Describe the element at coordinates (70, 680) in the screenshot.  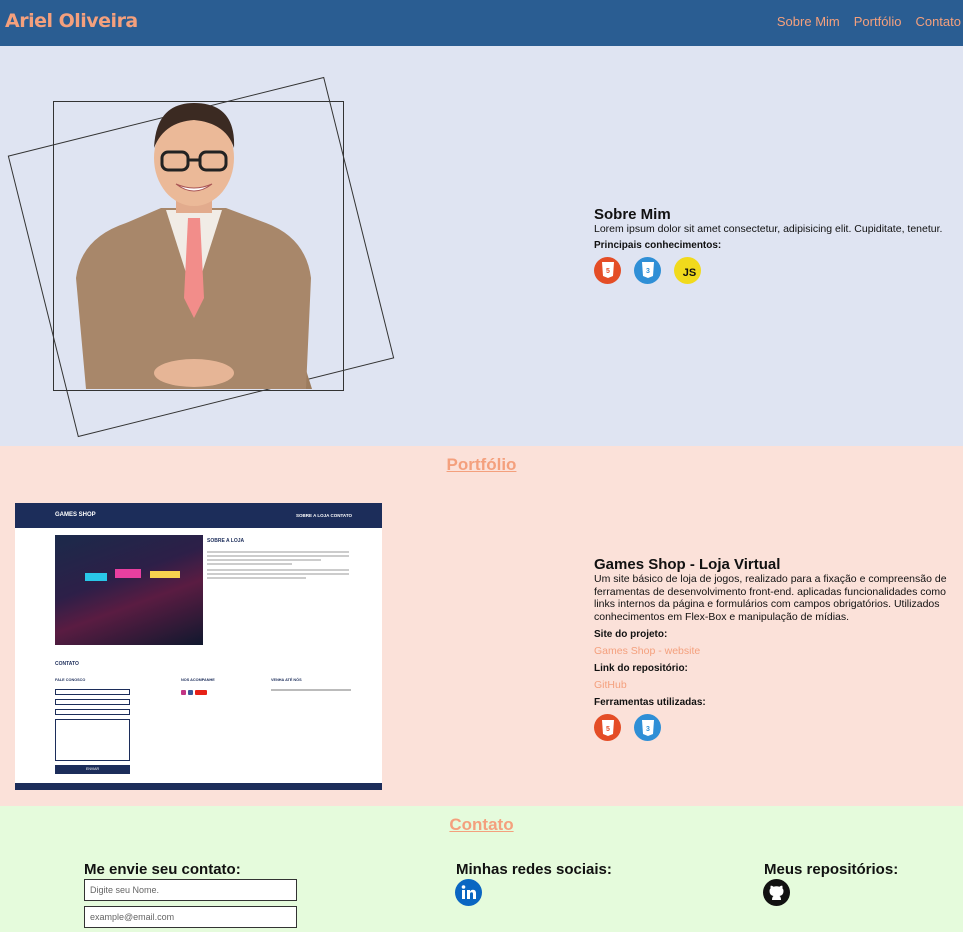
I see `preview-col-fale: FALE CONOSCO` at that location.